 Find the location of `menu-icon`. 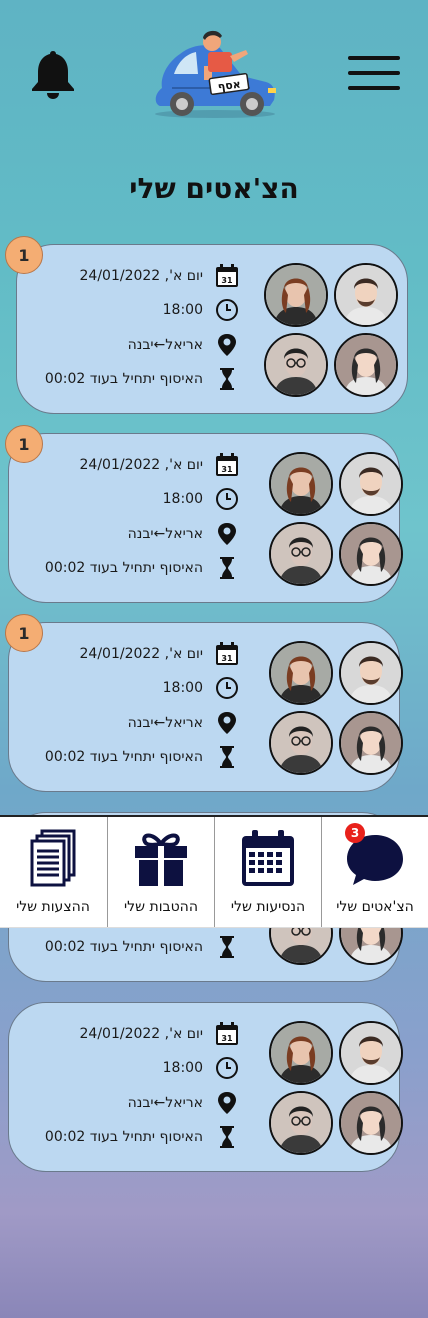

menu-icon is located at coordinates (375, 74).